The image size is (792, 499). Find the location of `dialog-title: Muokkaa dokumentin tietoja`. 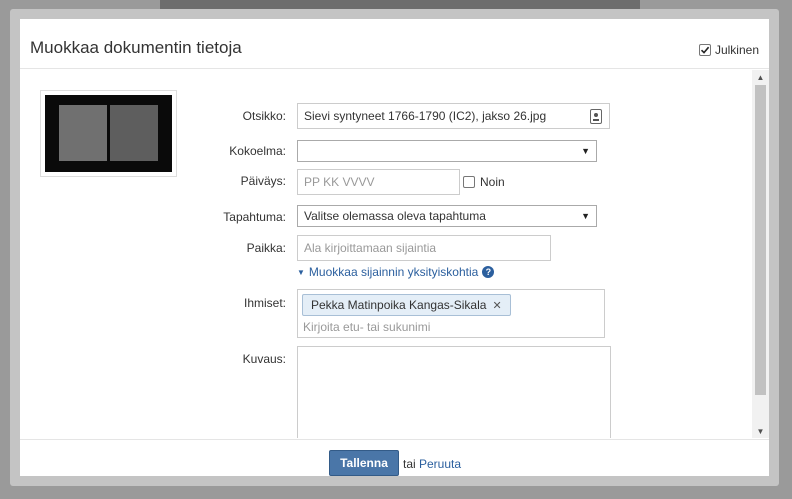

dialog-title: Muokkaa dokumentin tietoja is located at coordinates (136, 47).